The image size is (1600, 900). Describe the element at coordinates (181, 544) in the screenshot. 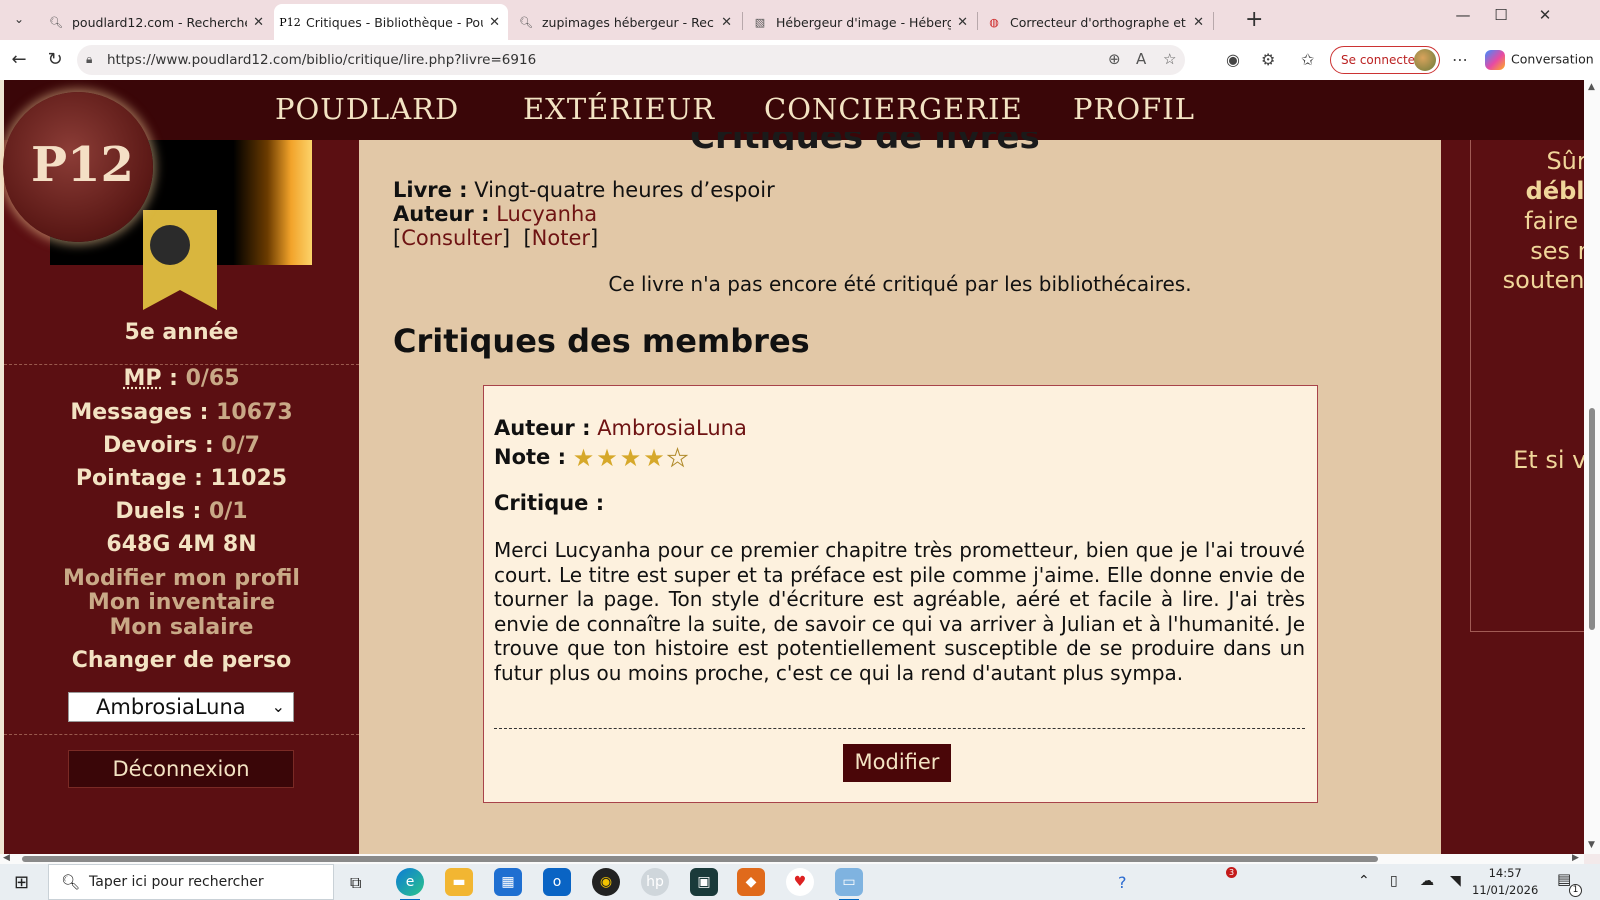

I see `money-balance: 648G 4M 8N` at that location.